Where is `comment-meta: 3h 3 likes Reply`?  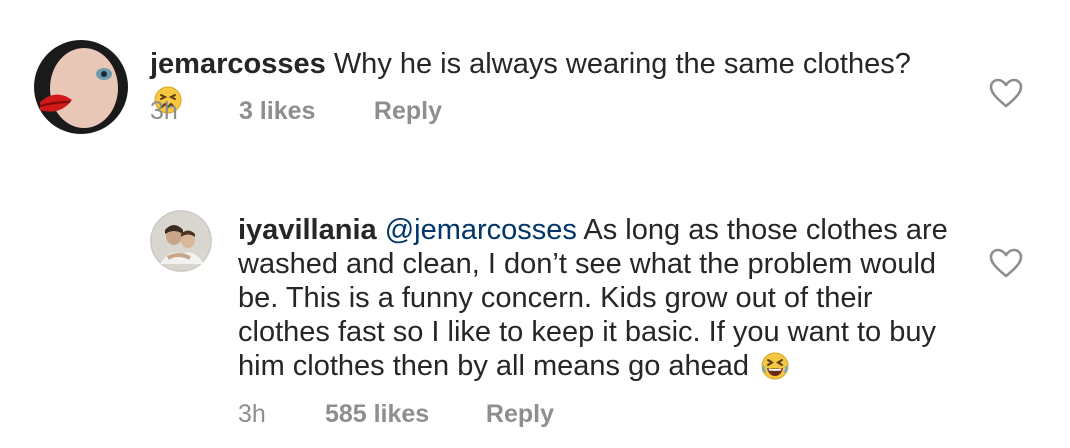 comment-meta: 3h 3 likes Reply is located at coordinates (296, 111).